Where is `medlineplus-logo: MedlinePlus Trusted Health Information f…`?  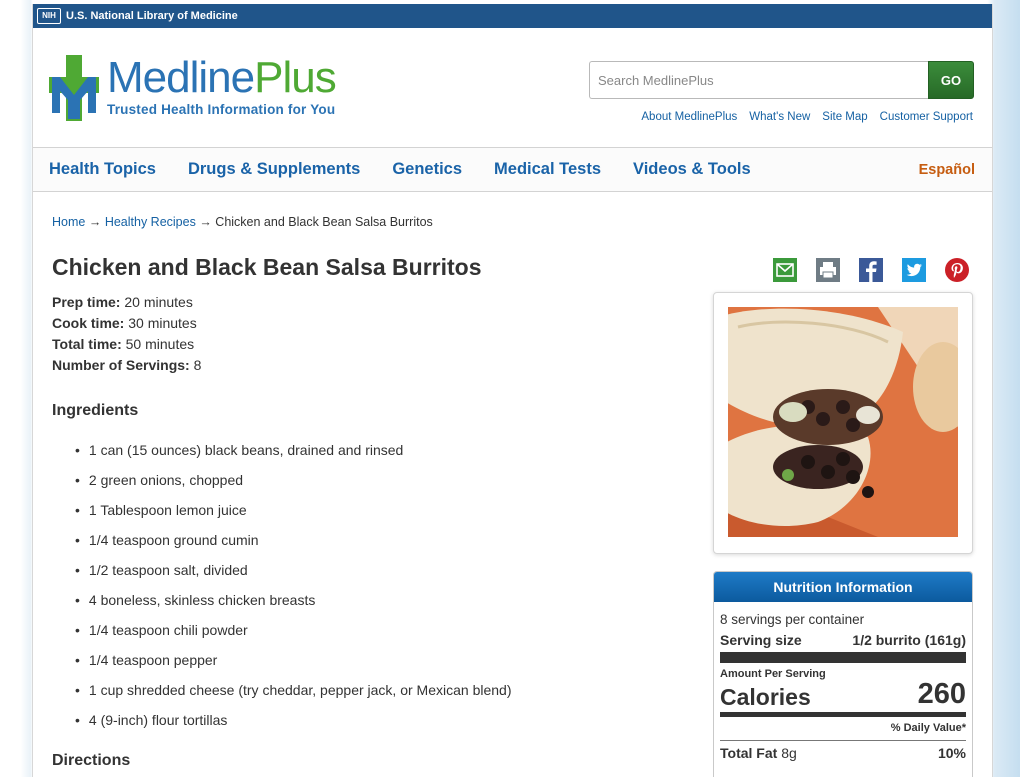
medlineplus-logo: MedlinePlus Trusted Health Information f… is located at coordinates (193, 87).